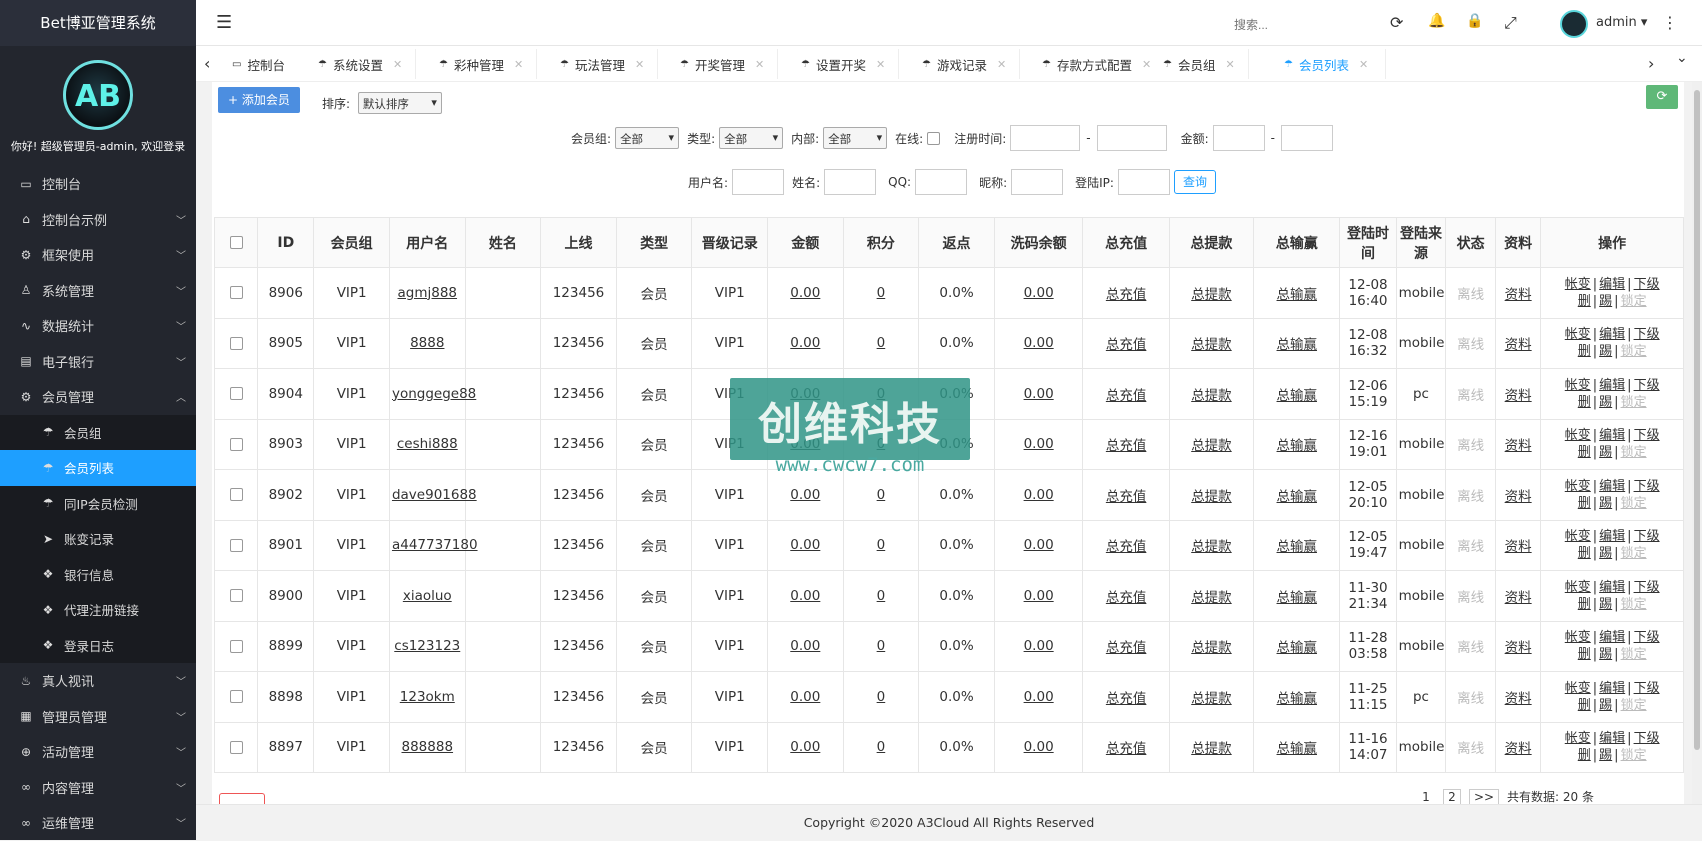 Image resolution: width=1702 pixels, height=841 pixels. I want to click on table-cell: dave901688, so click(432, 495).